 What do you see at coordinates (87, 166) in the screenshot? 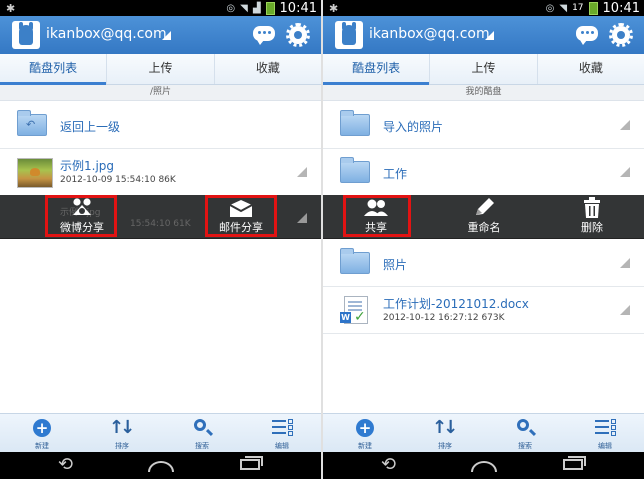
I see `file-name: 示例1.jpg` at bounding box center [87, 166].